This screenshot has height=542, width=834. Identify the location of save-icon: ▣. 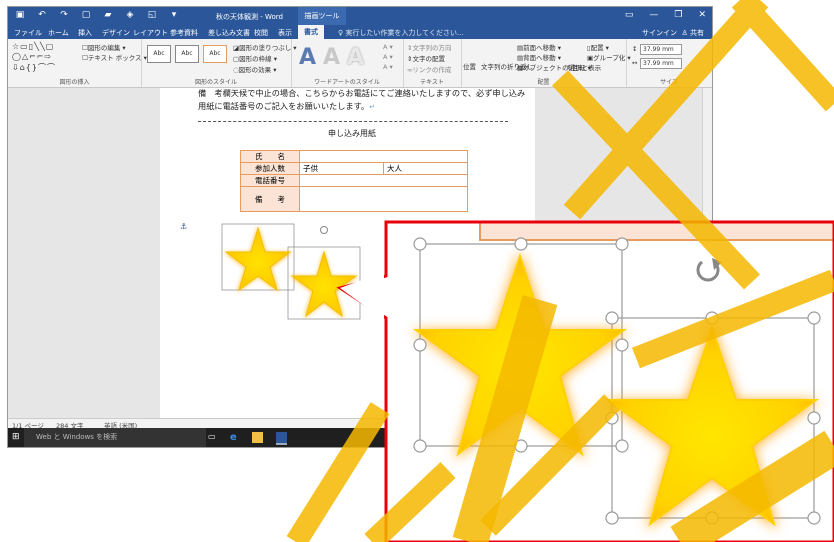
(20, 15).